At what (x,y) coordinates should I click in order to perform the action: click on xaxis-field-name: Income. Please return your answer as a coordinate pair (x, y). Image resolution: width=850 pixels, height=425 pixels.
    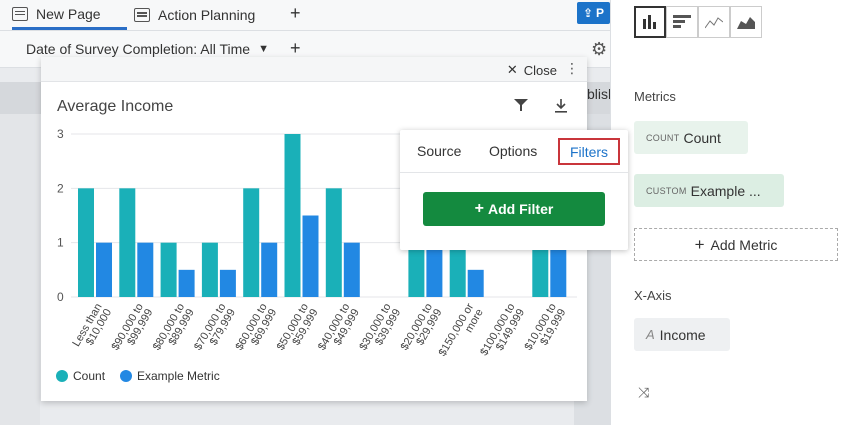
    Looking at the image, I should click on (682, 334).